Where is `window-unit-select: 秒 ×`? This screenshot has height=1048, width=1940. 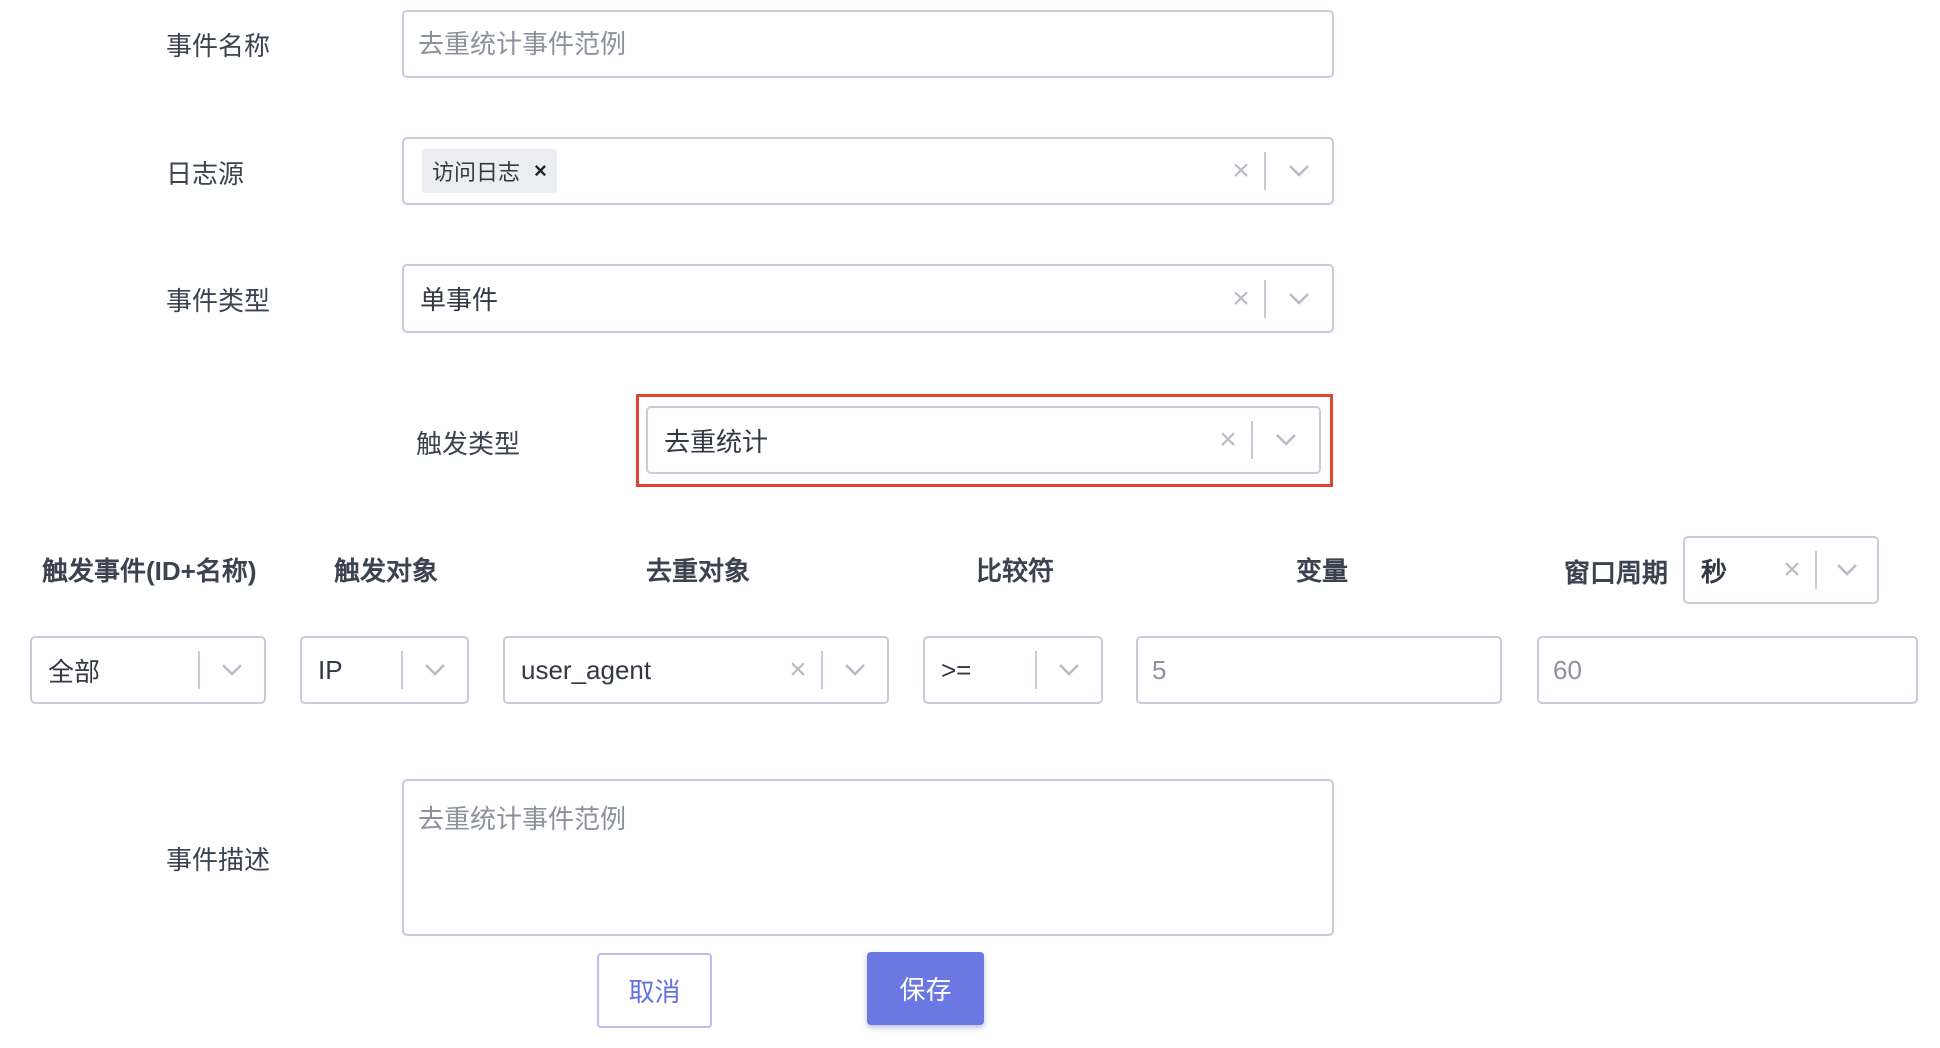
window-unit-select: 秒 × is located at coordinates (1781, 570).